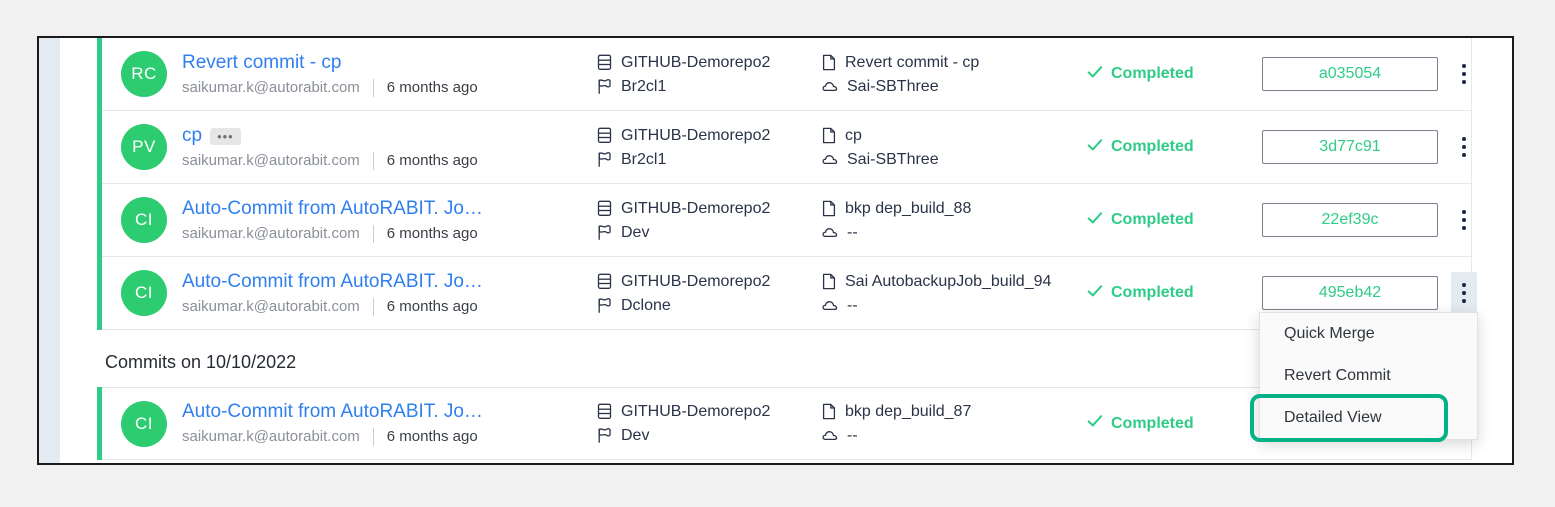 The image size is (1555, 507). I want to click on branch-line: Dclone, so click(709, 305).